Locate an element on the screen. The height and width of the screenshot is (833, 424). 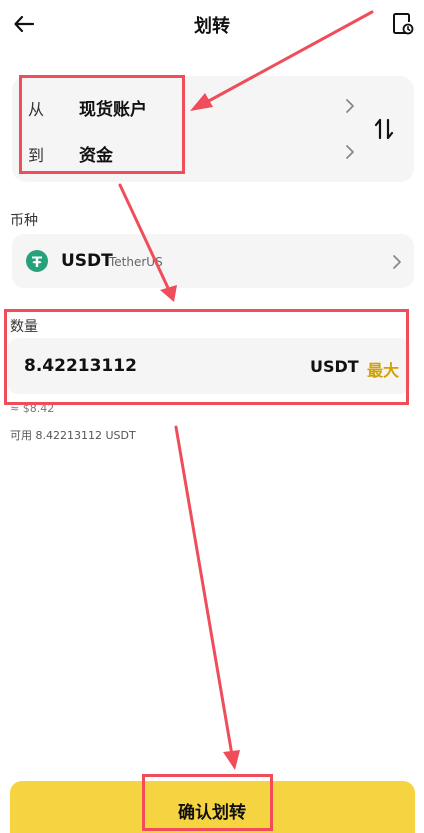
annotation-arrow-amount is located at coordinates (144, 237).